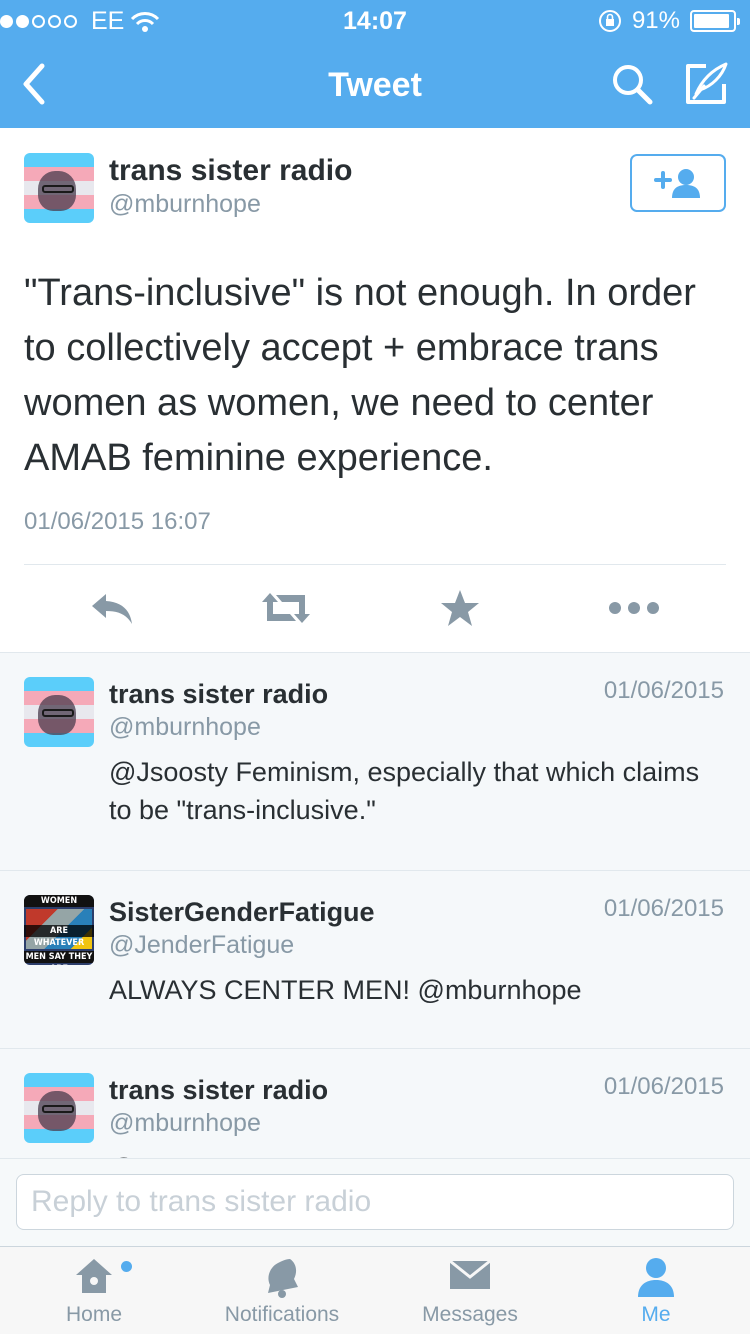 The width and height of the screenshot is (750, 1334). I want to click on tweet-timestamp: 01/06/2015 16:07, so click(117, 521).